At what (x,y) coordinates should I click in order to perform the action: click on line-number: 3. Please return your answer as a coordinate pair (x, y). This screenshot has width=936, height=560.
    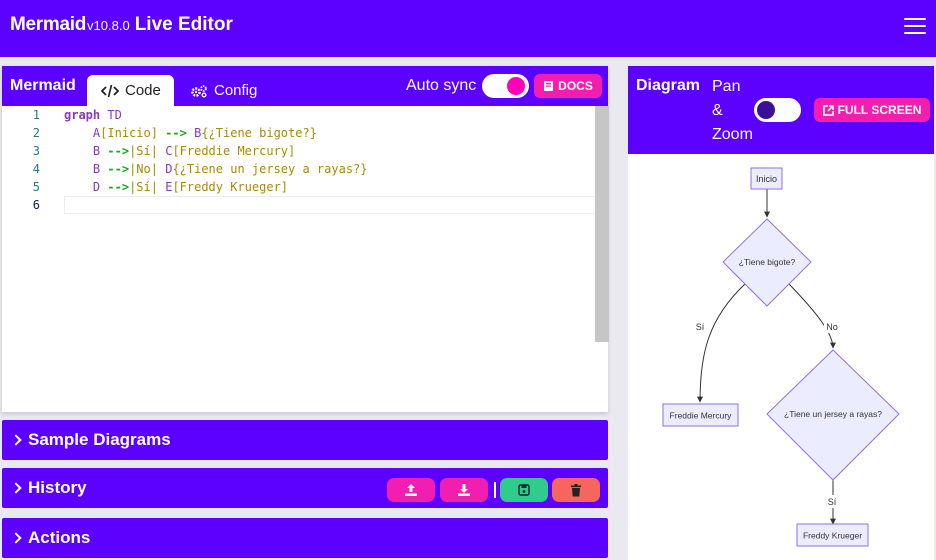
    Looking at the image, I should click on (36, 151).